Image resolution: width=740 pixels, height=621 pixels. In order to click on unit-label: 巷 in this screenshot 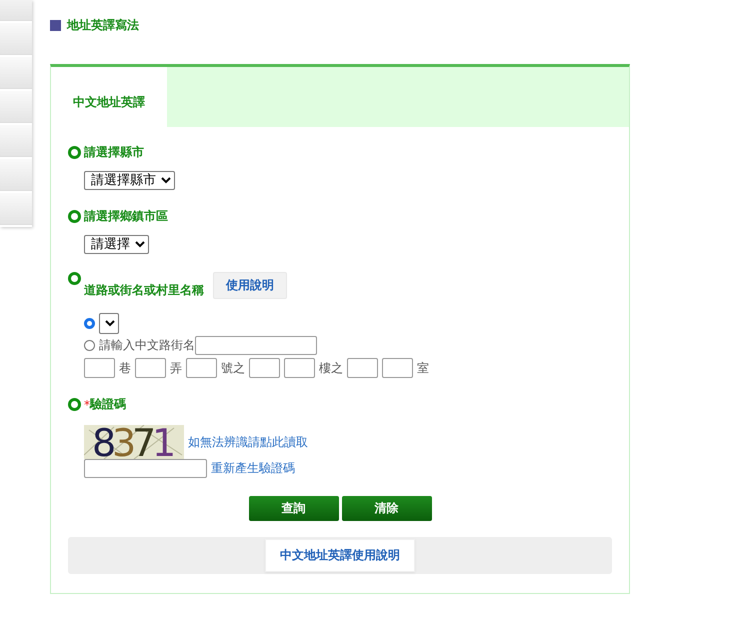, I will do `click(125, 368)`.